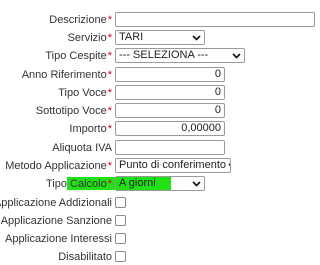 The image size is (320, 265). What do you see at coordinates (58, 239) in the screenshot?
I see `applicazione-interessi-label: Applicazione Interessi` at bounding box center [58, 239].